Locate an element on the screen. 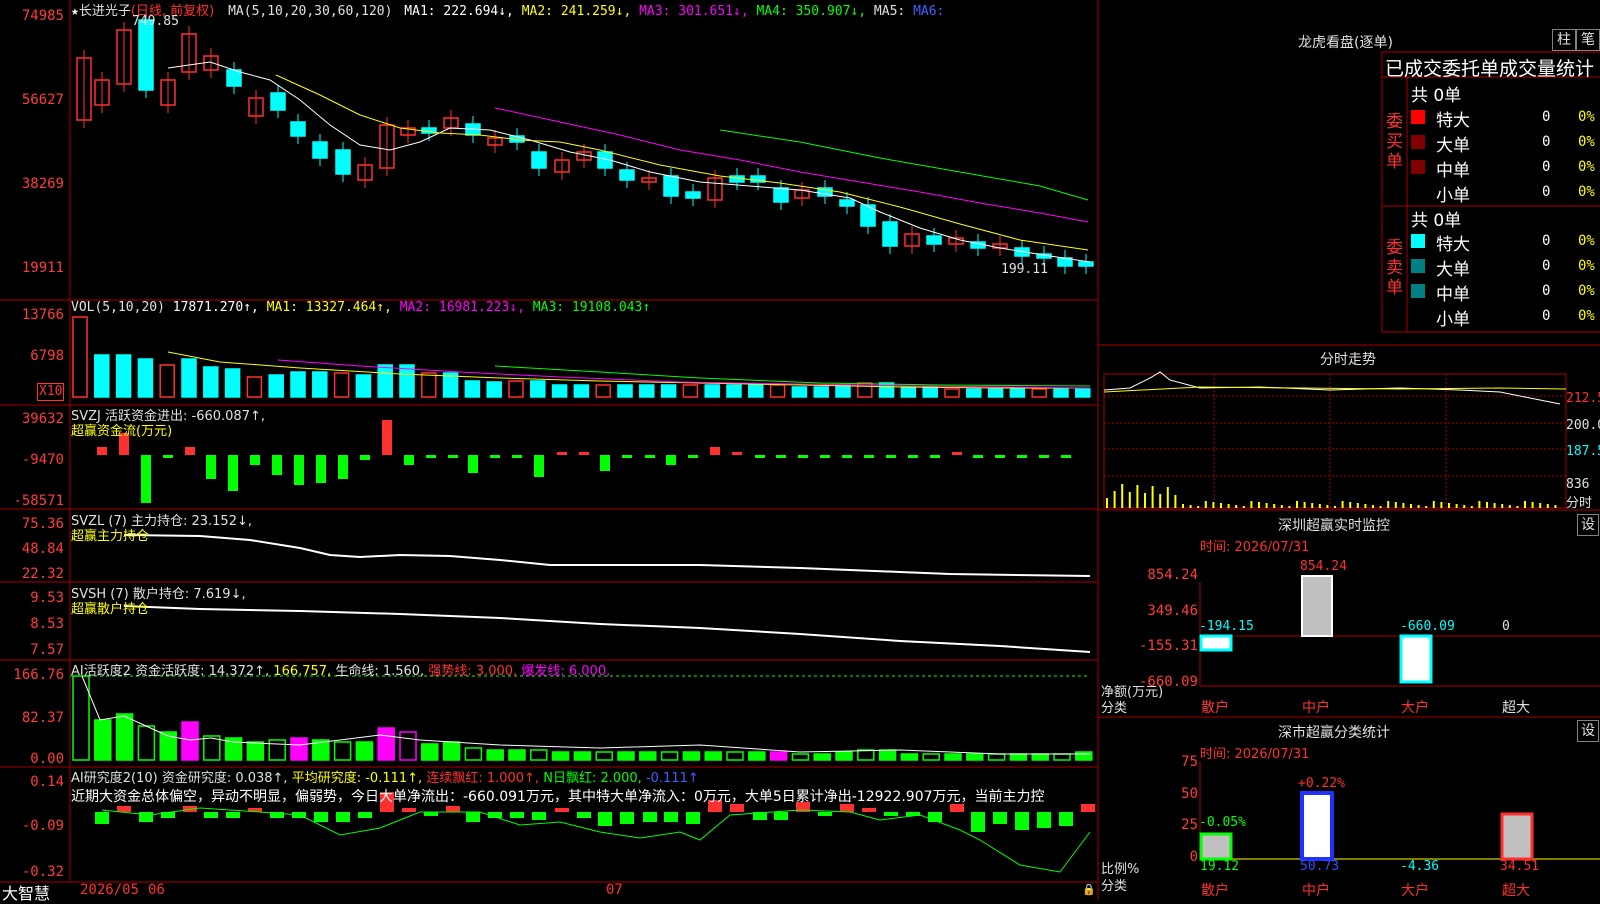 This screenshot has height=904, width=1600. column-view-button: 柱 is located at coordinates (1564, 40).